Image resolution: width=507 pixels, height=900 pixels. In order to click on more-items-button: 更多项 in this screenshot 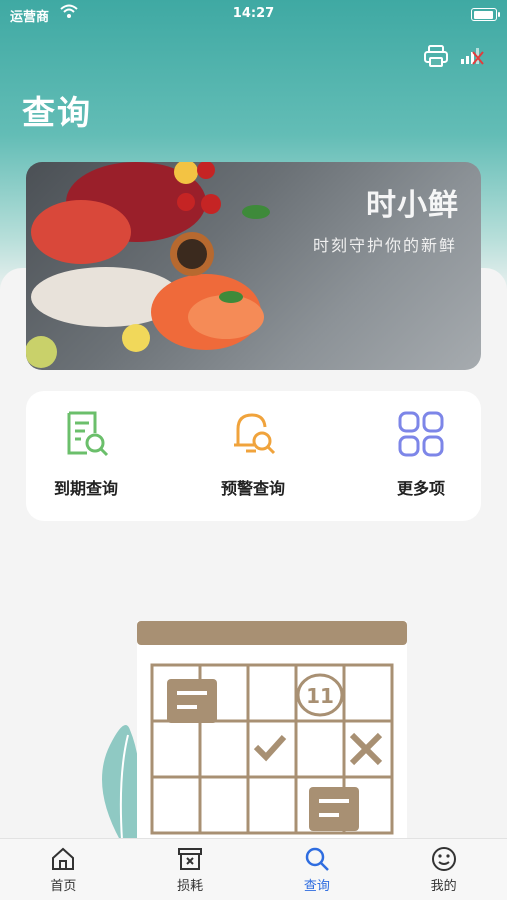, I will do `click(421, 454)`.